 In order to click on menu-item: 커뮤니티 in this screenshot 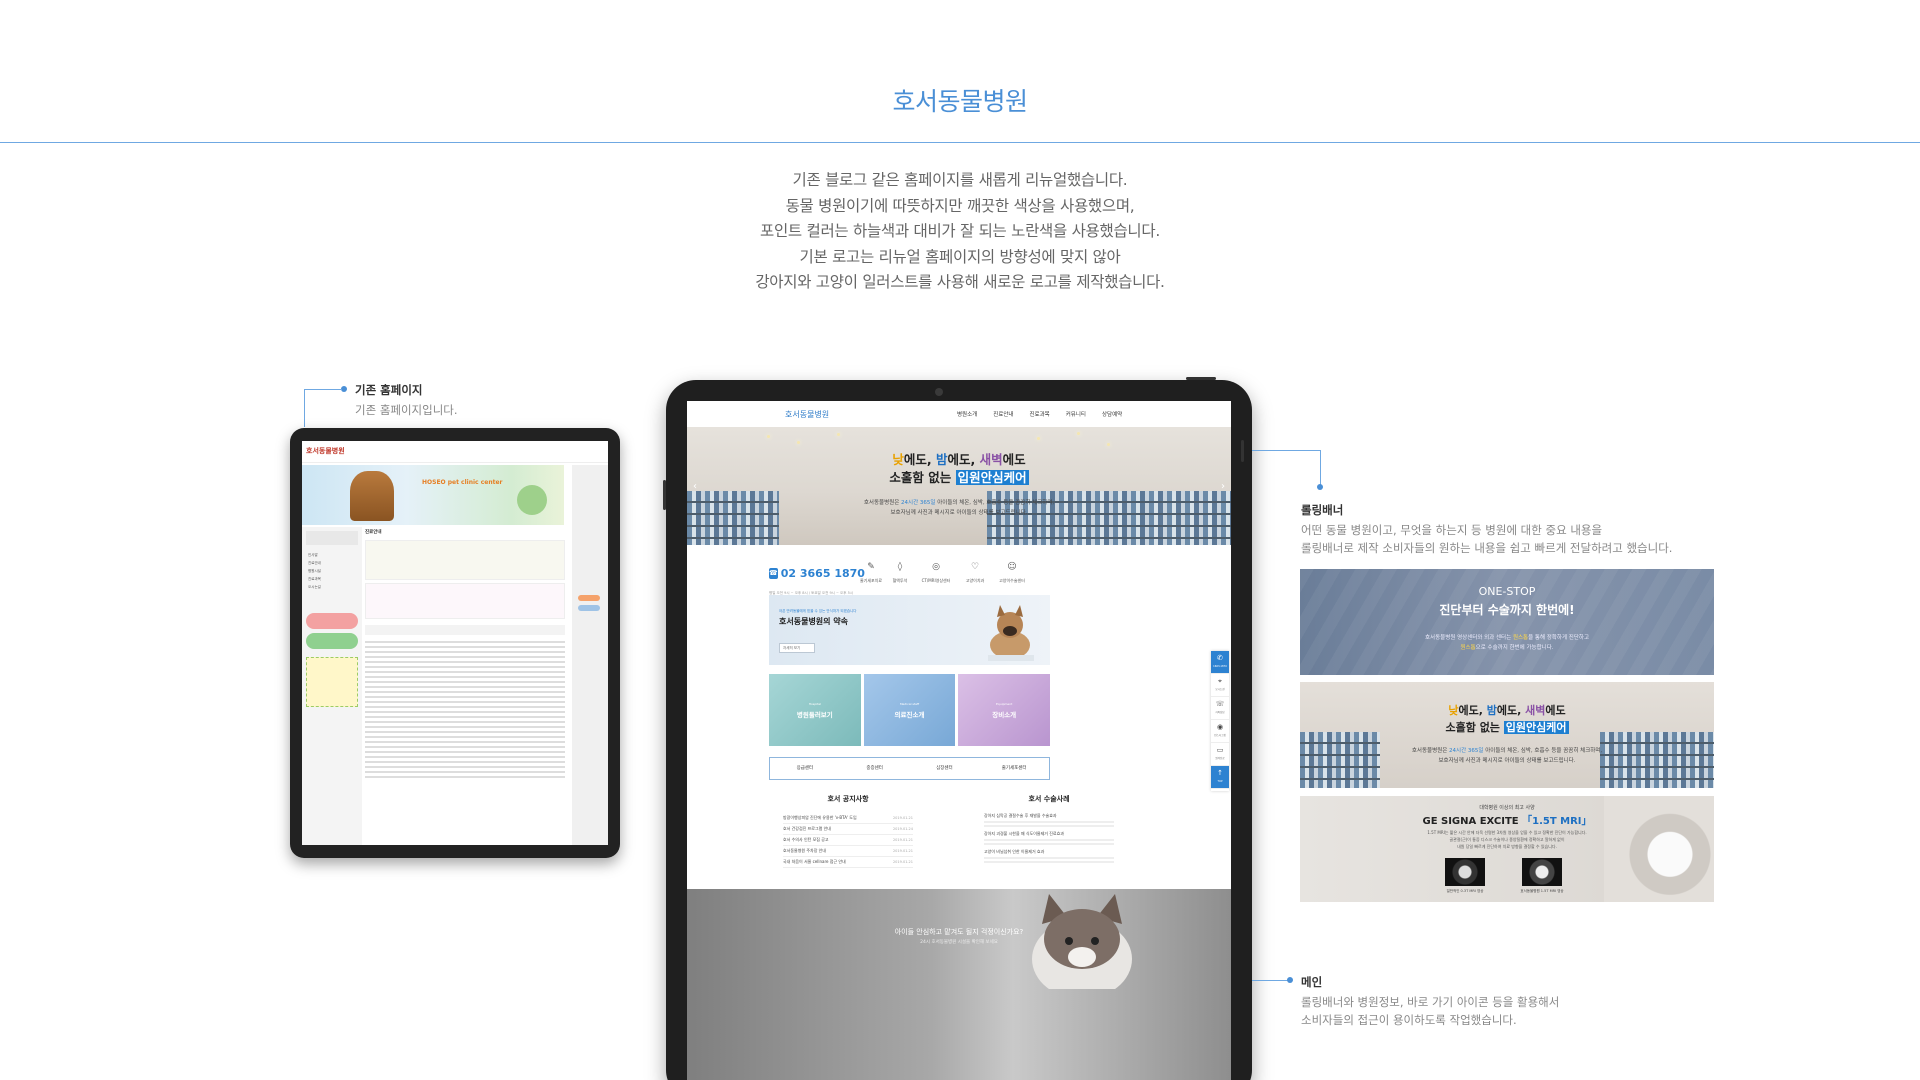, I will do `click(1076, 414)`.